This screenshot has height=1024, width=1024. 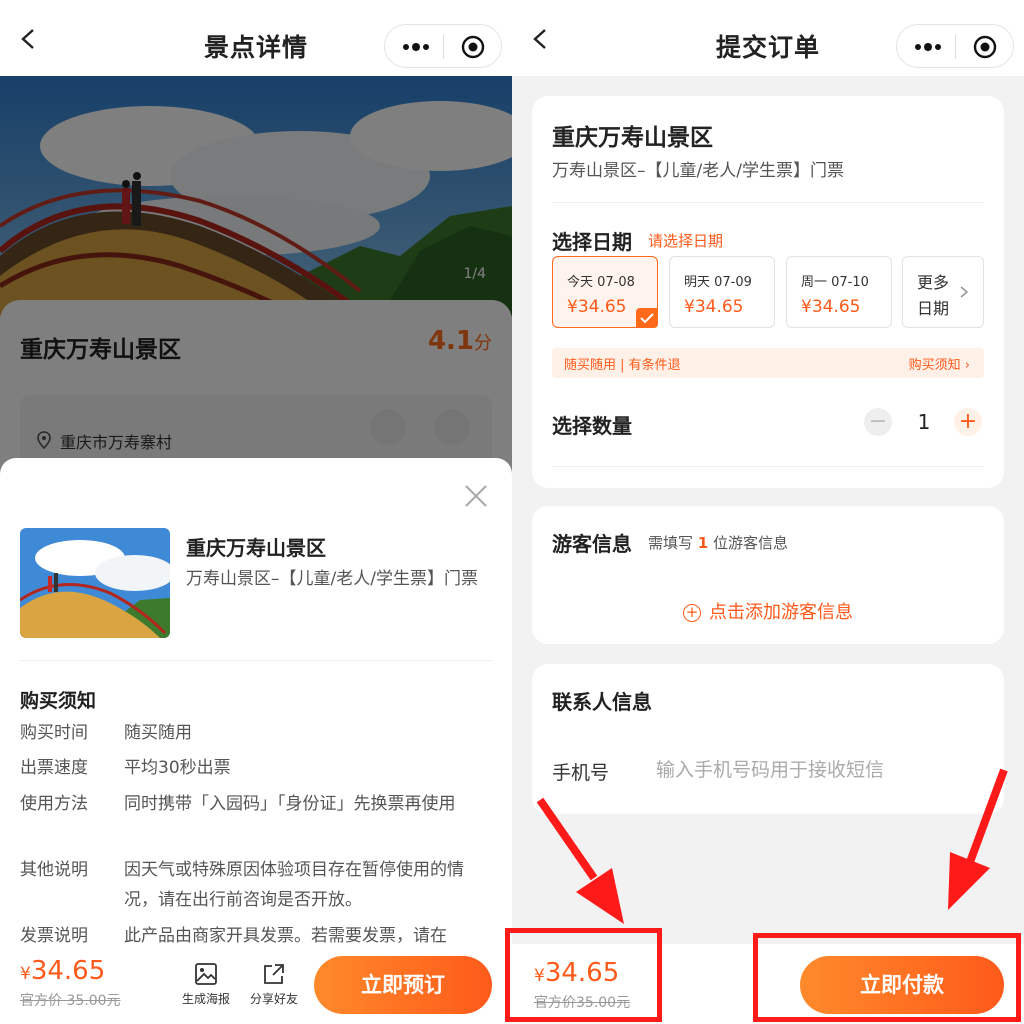 I want to click on notice-value: 随买随用, so click(x=158, y=733).